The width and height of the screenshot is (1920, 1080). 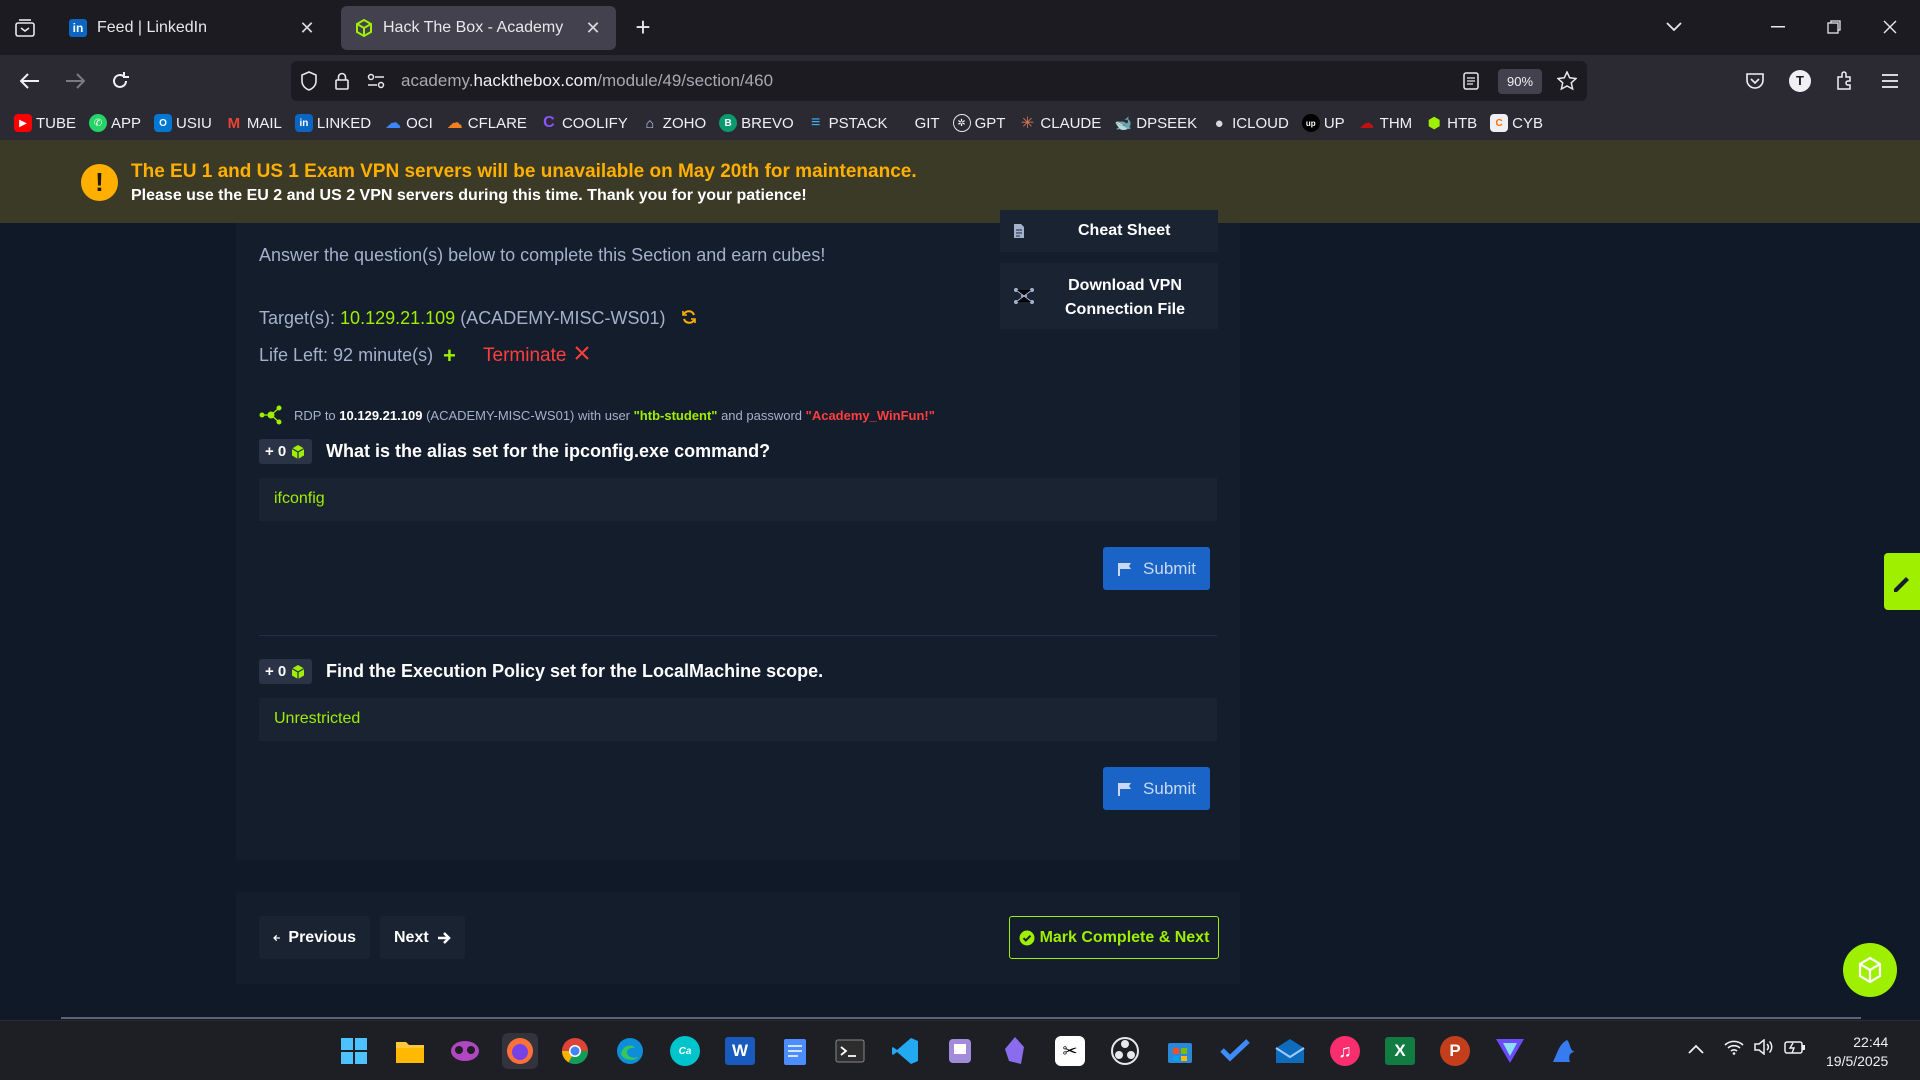 I want to click on next-button: Next, so click(x=422, y=937).